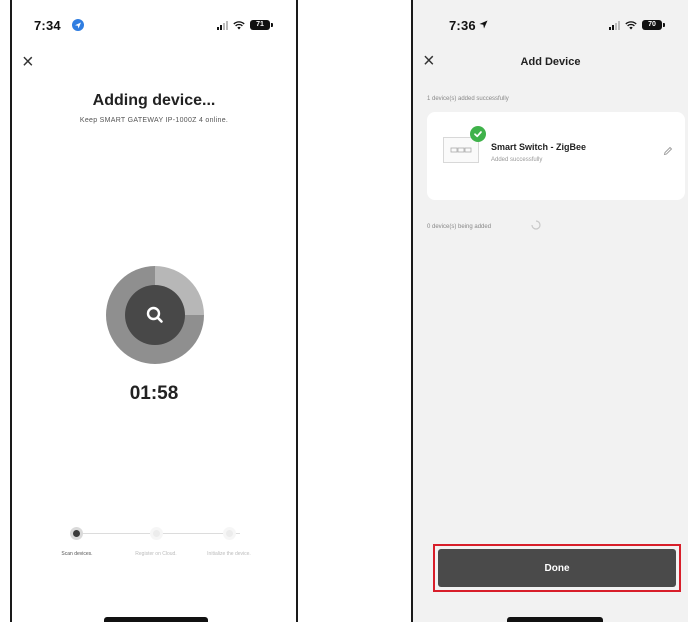 The height and width of the screenshot is (622, 688). Describe the element at coordinates (556, 156) in the screenshot. I see `device-card: Smart Switch - ZigBee Added successfully` at that location.